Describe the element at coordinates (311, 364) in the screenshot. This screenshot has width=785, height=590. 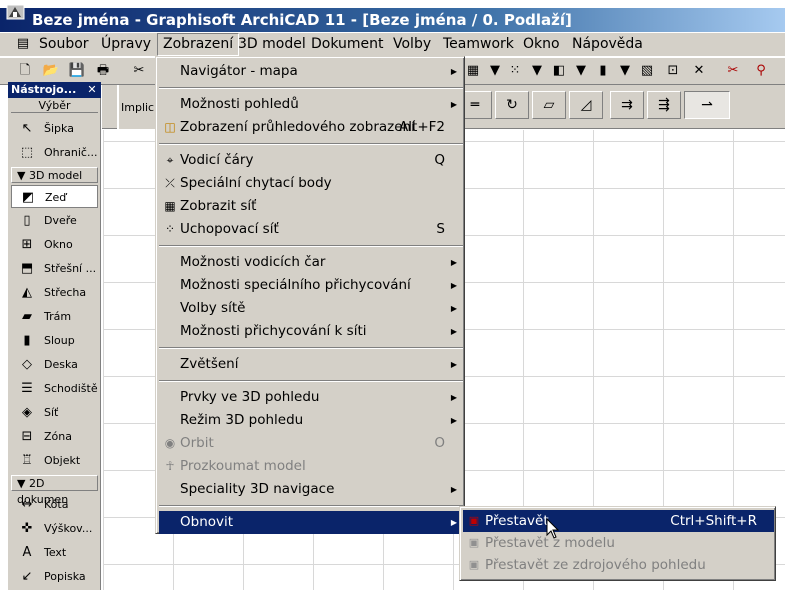
I see `menu-item-zvetseni: Zvětšení ▶` at that location.